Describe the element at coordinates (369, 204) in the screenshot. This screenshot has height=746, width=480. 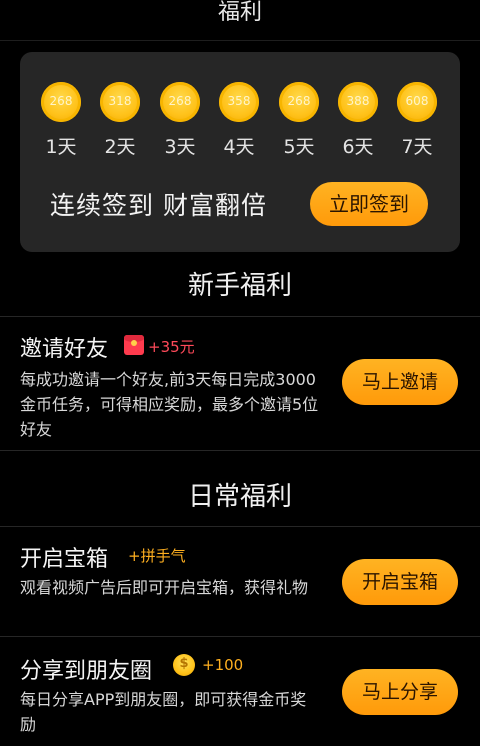
I see `checkin-button: 立即签到` at that location.